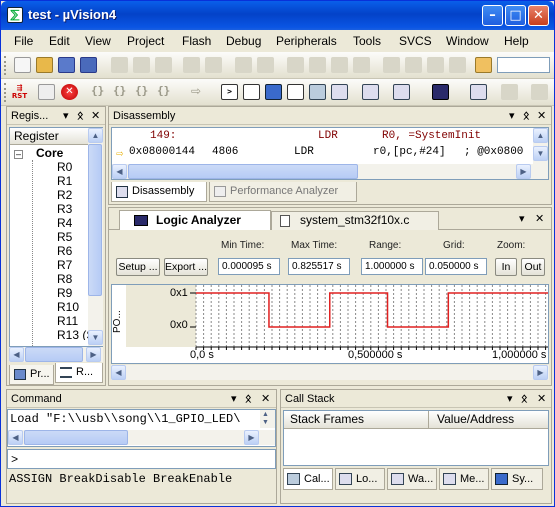  What do you see at coordinates (59, 41) in the screenshot?
I see `menu-edit: Edit` at bounding box center [59, 41].